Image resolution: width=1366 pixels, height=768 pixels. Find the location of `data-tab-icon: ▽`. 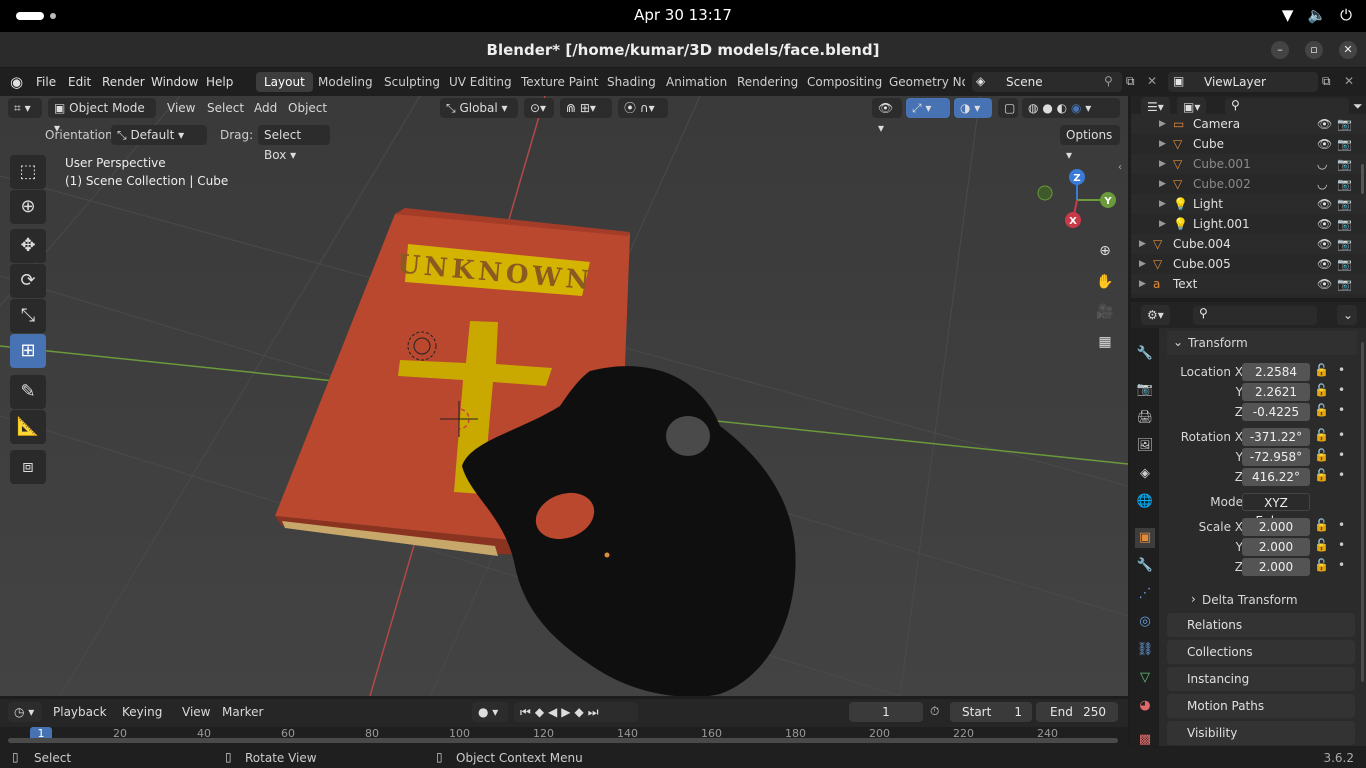

data-tab-icon: ▽ is located at coordinates (1145, 678).